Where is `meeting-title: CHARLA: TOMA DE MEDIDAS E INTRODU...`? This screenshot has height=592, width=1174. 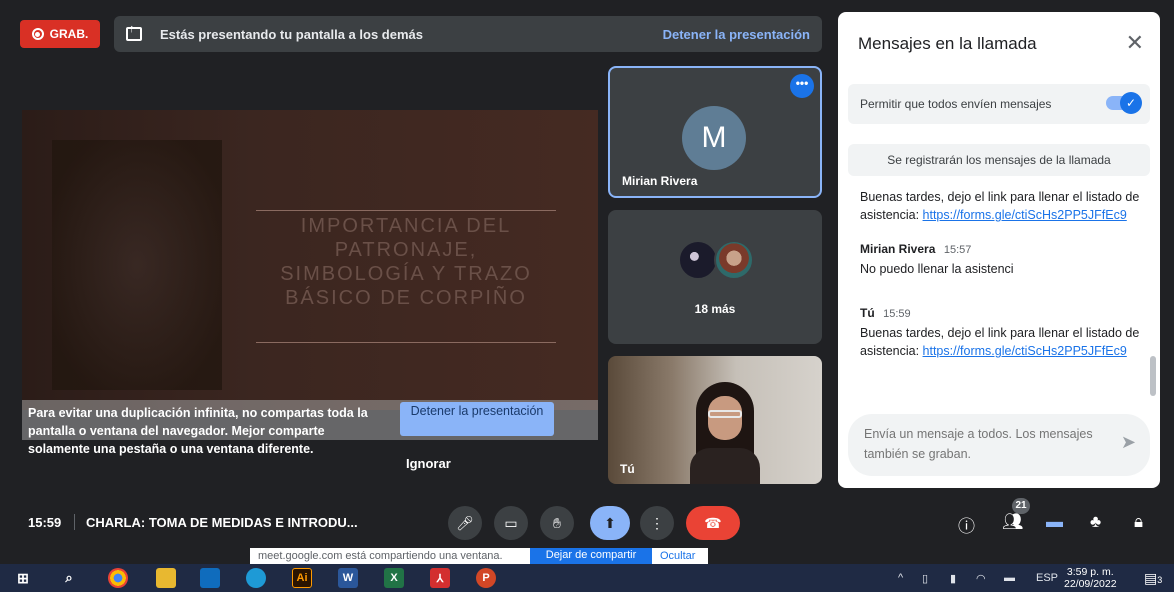 meeting-title: CHARLA: TOMA DE MEDIDAS E INTRODU... is located at coordinates (222, 522).